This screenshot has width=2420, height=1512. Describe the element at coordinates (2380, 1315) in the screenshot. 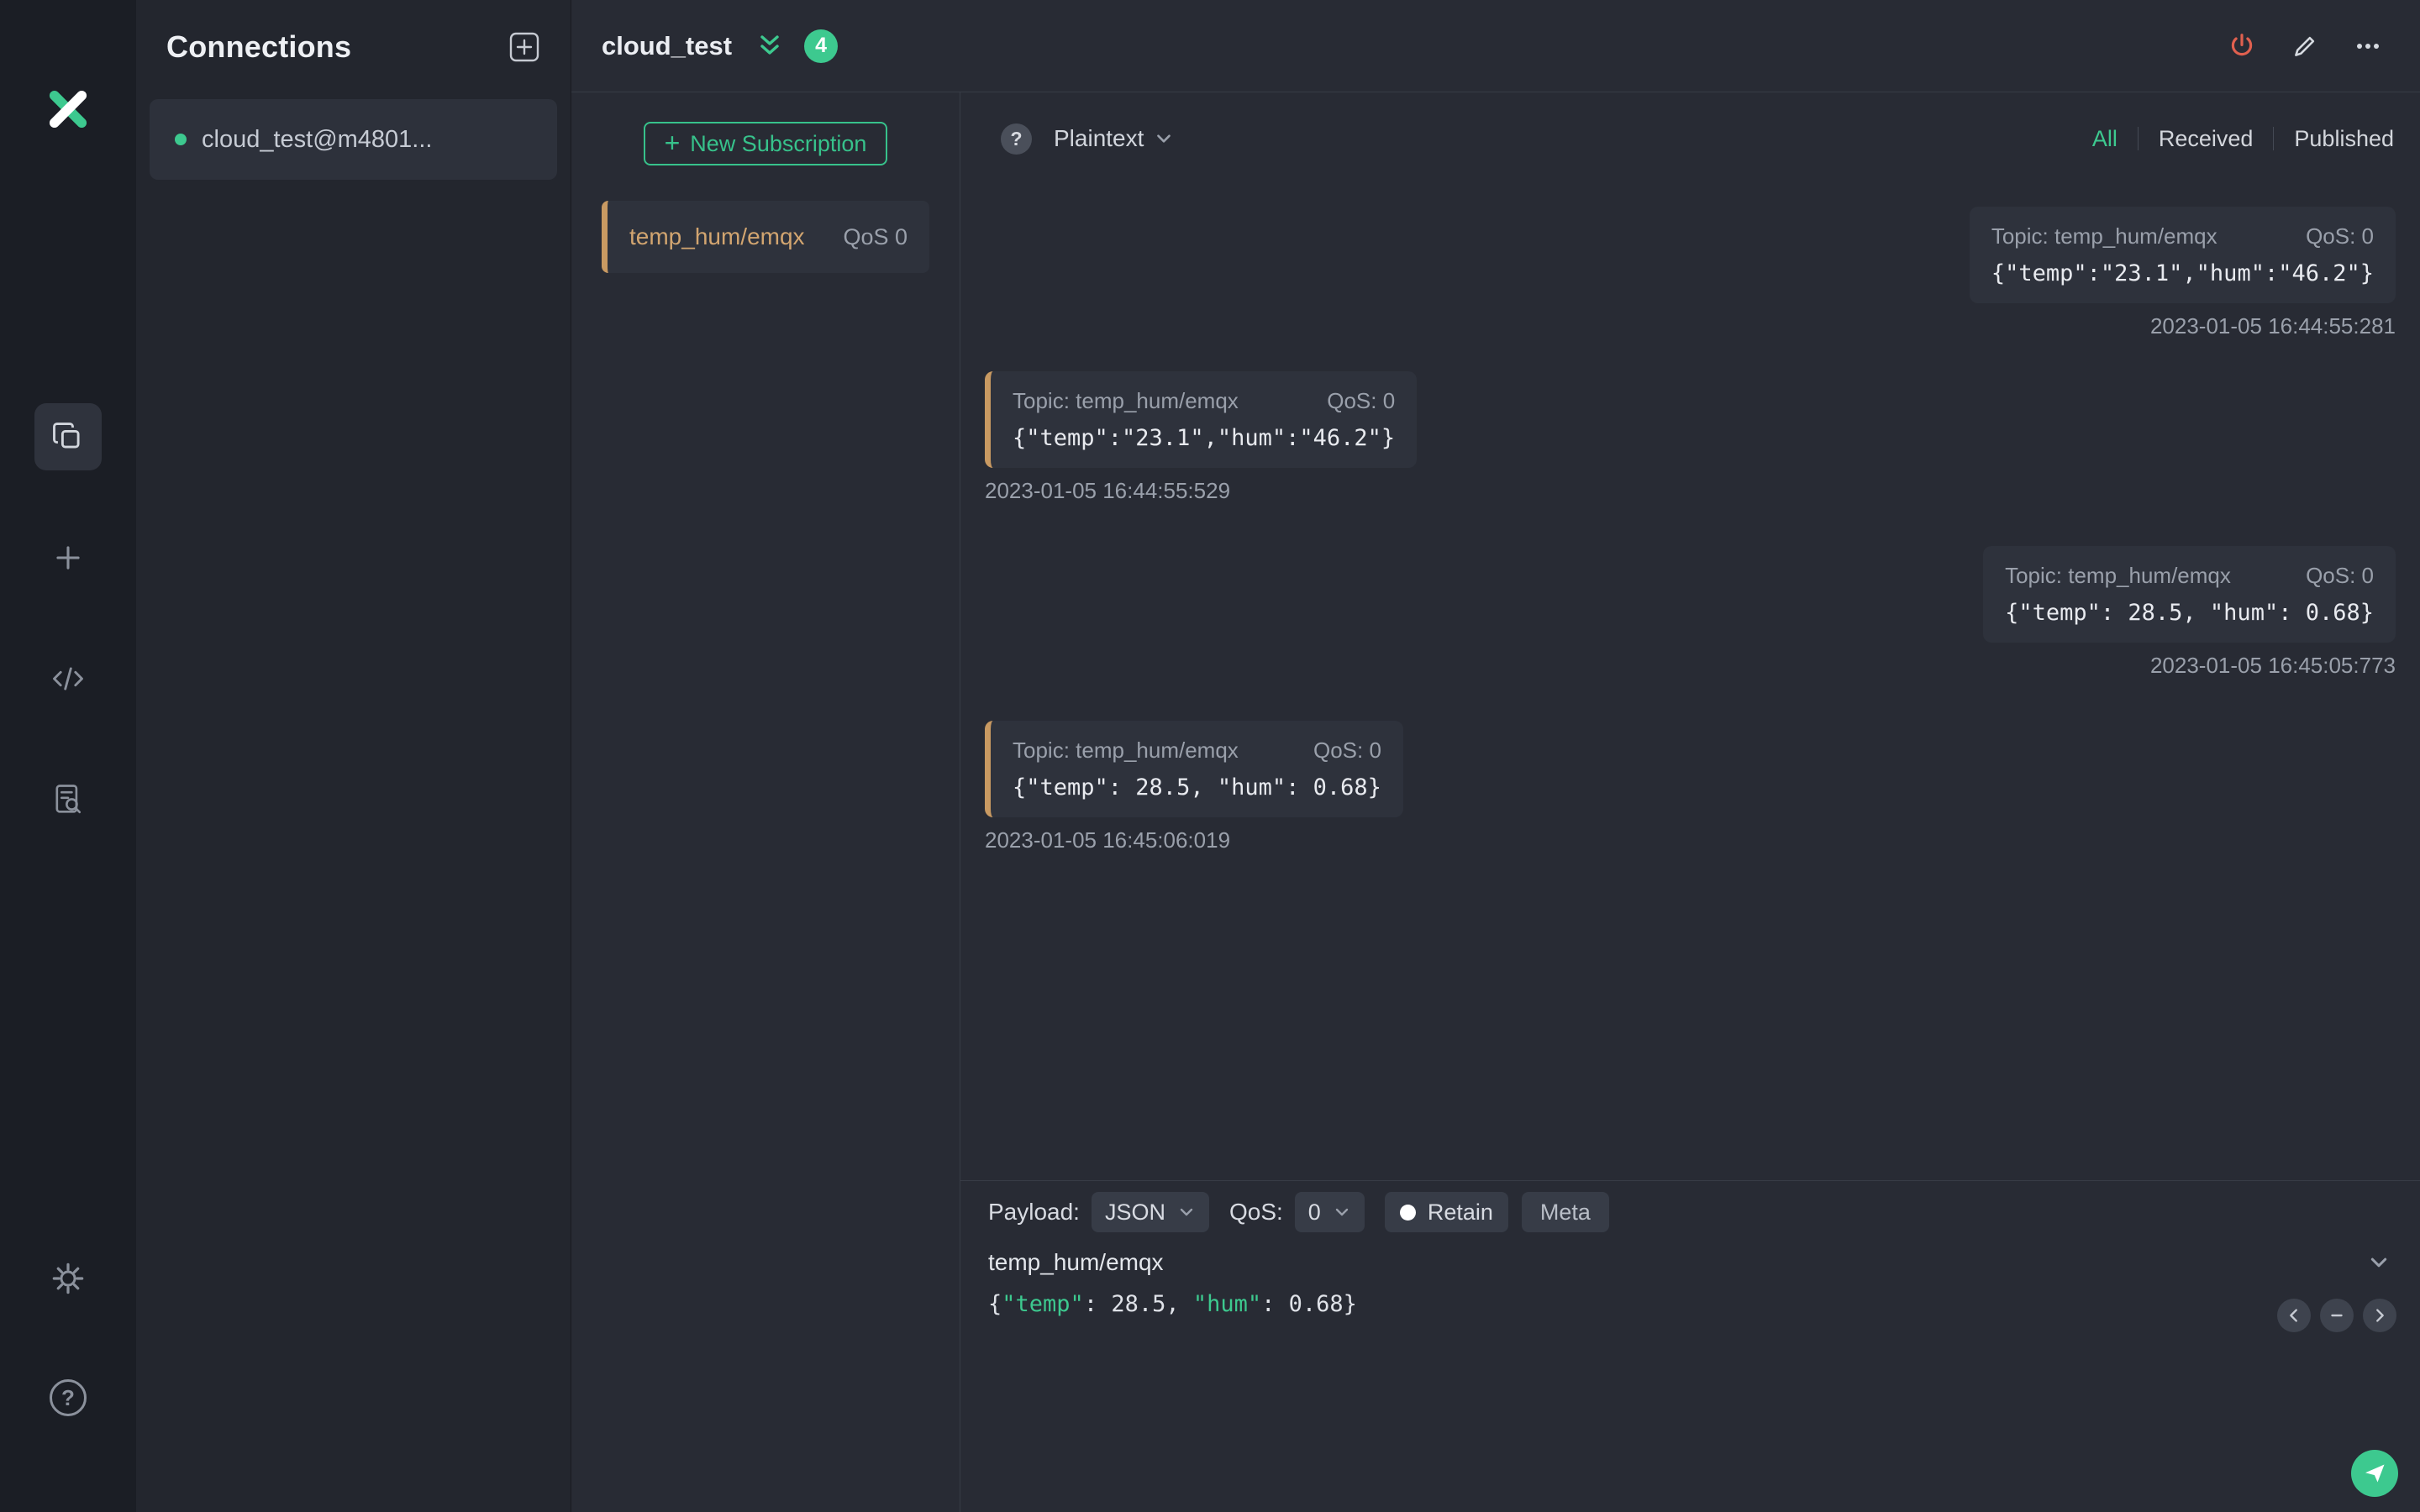

I see `next-payload-button` at that location.